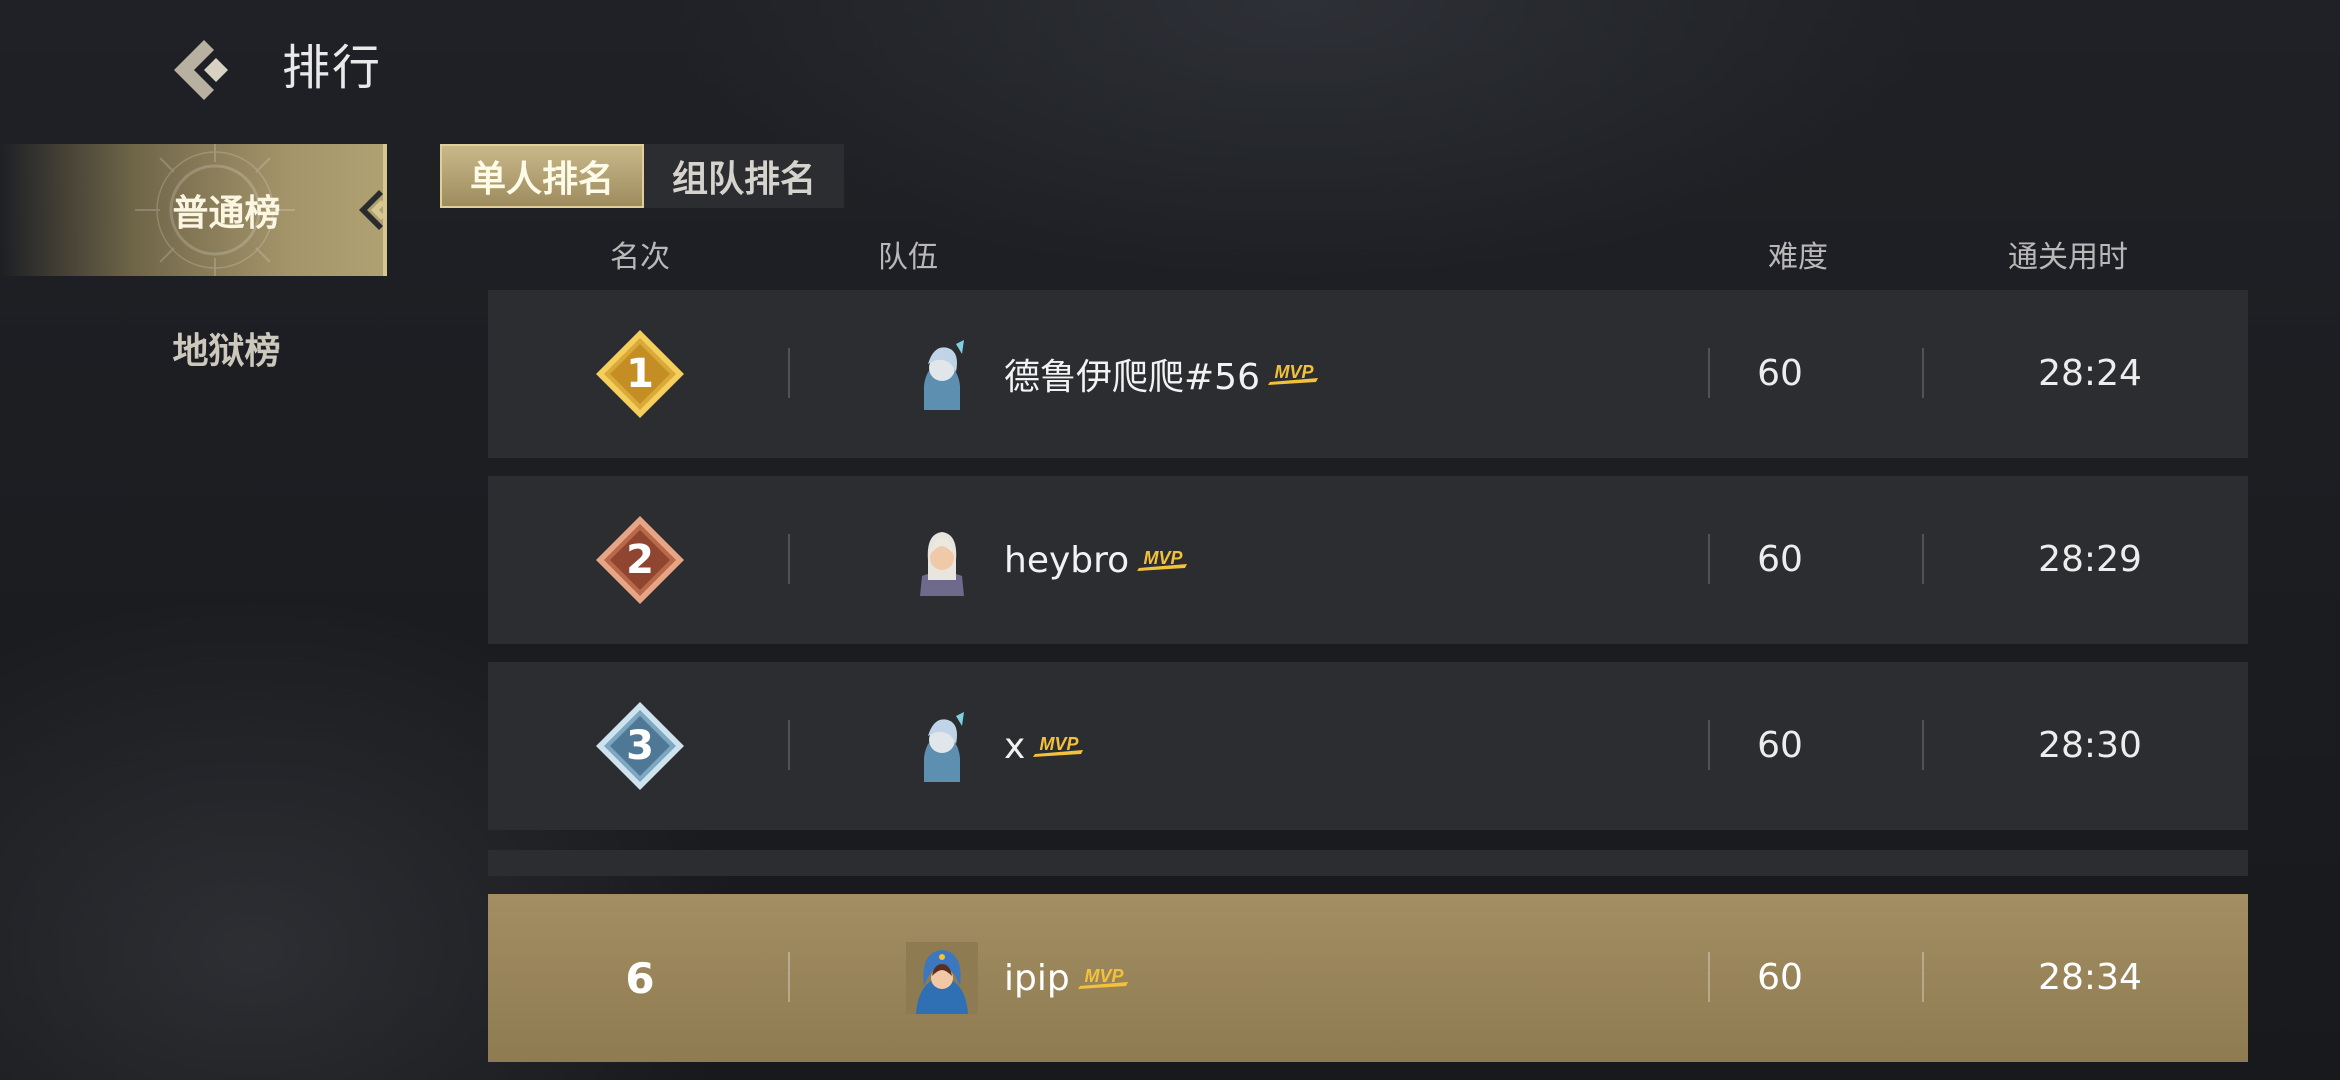 This screenshot has width=2340, height=1080. What do you see at coordinates (640, 257) in the screenshot?
I see `column-header-rank: 名次` at bounding box center [640, 257].